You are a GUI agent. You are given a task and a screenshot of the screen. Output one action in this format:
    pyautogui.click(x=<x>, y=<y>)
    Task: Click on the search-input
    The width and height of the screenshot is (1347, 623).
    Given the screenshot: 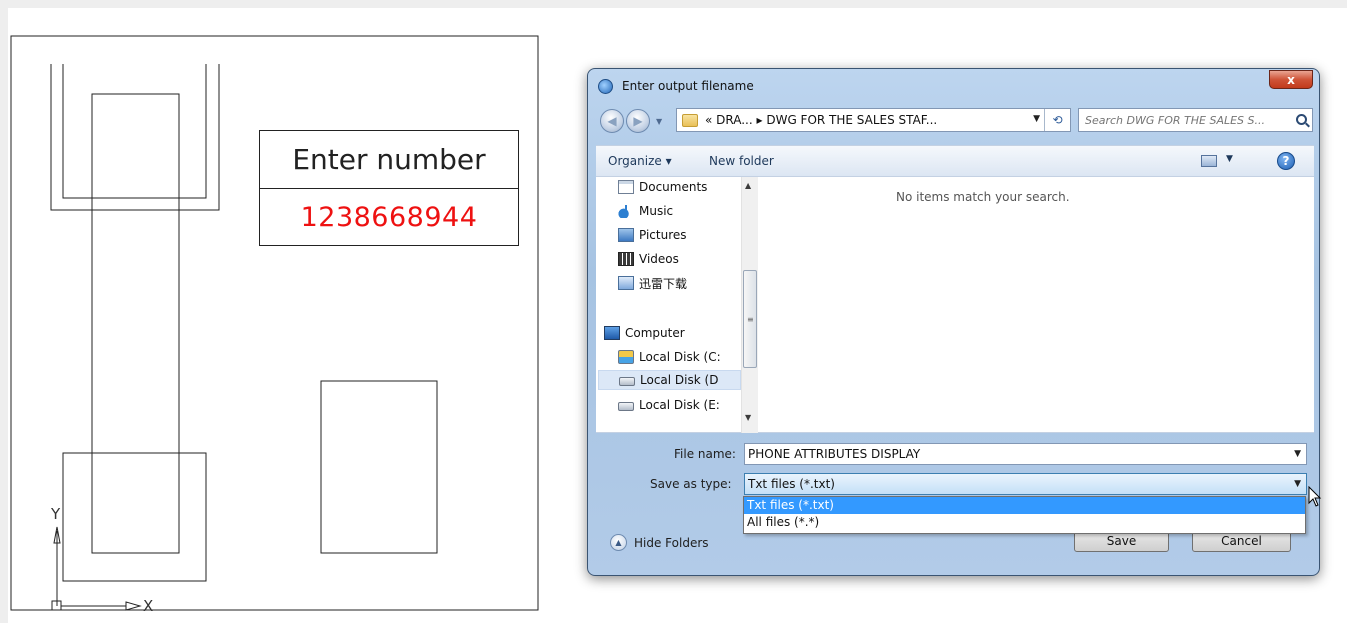 What is the action you would take?
    pyautogui.click(x=1185, y=120)
    